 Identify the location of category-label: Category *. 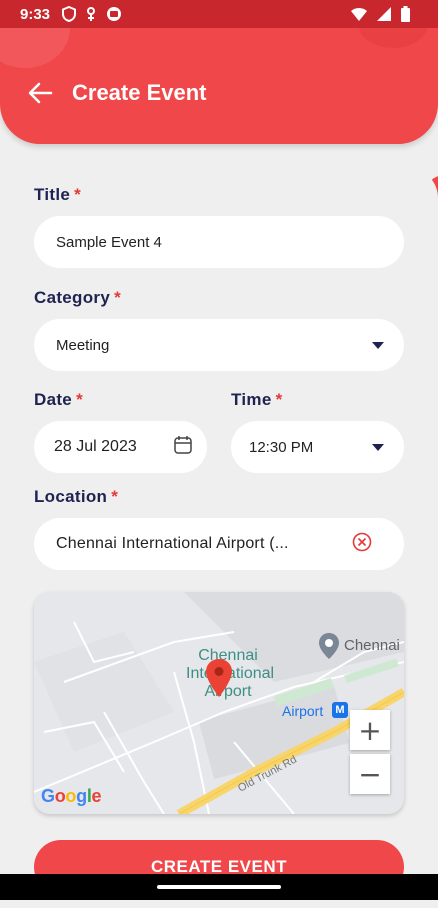
(77, 298).